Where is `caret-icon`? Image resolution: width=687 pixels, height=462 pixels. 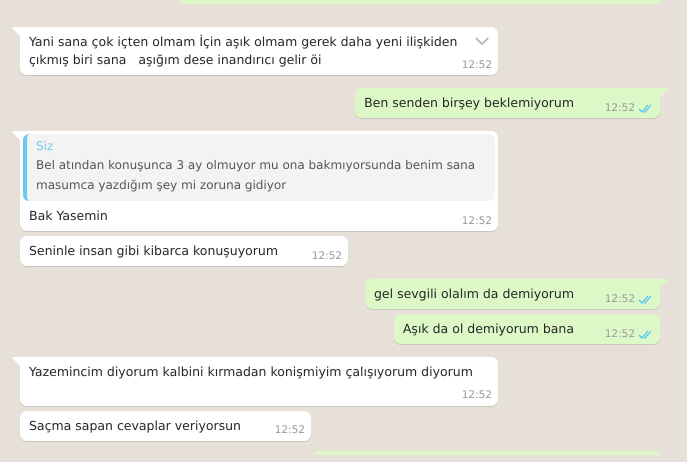
caret-icon is located at coordinates (482, 41).